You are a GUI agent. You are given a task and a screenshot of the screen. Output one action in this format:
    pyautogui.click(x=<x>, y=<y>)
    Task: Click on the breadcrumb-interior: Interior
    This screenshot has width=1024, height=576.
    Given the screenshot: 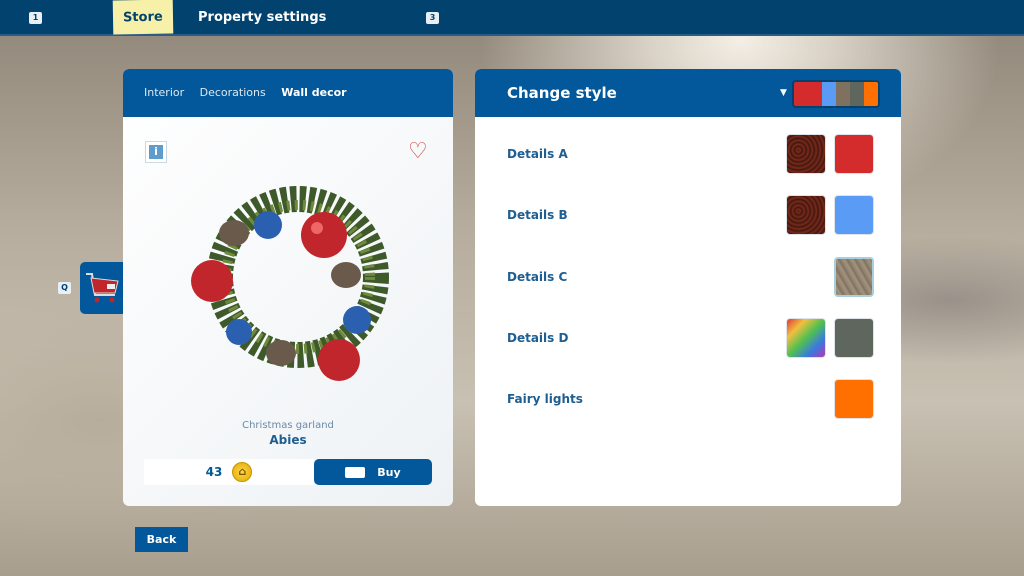 What is the action you would take?
    pyautogui.click(x=164, y=92)
    